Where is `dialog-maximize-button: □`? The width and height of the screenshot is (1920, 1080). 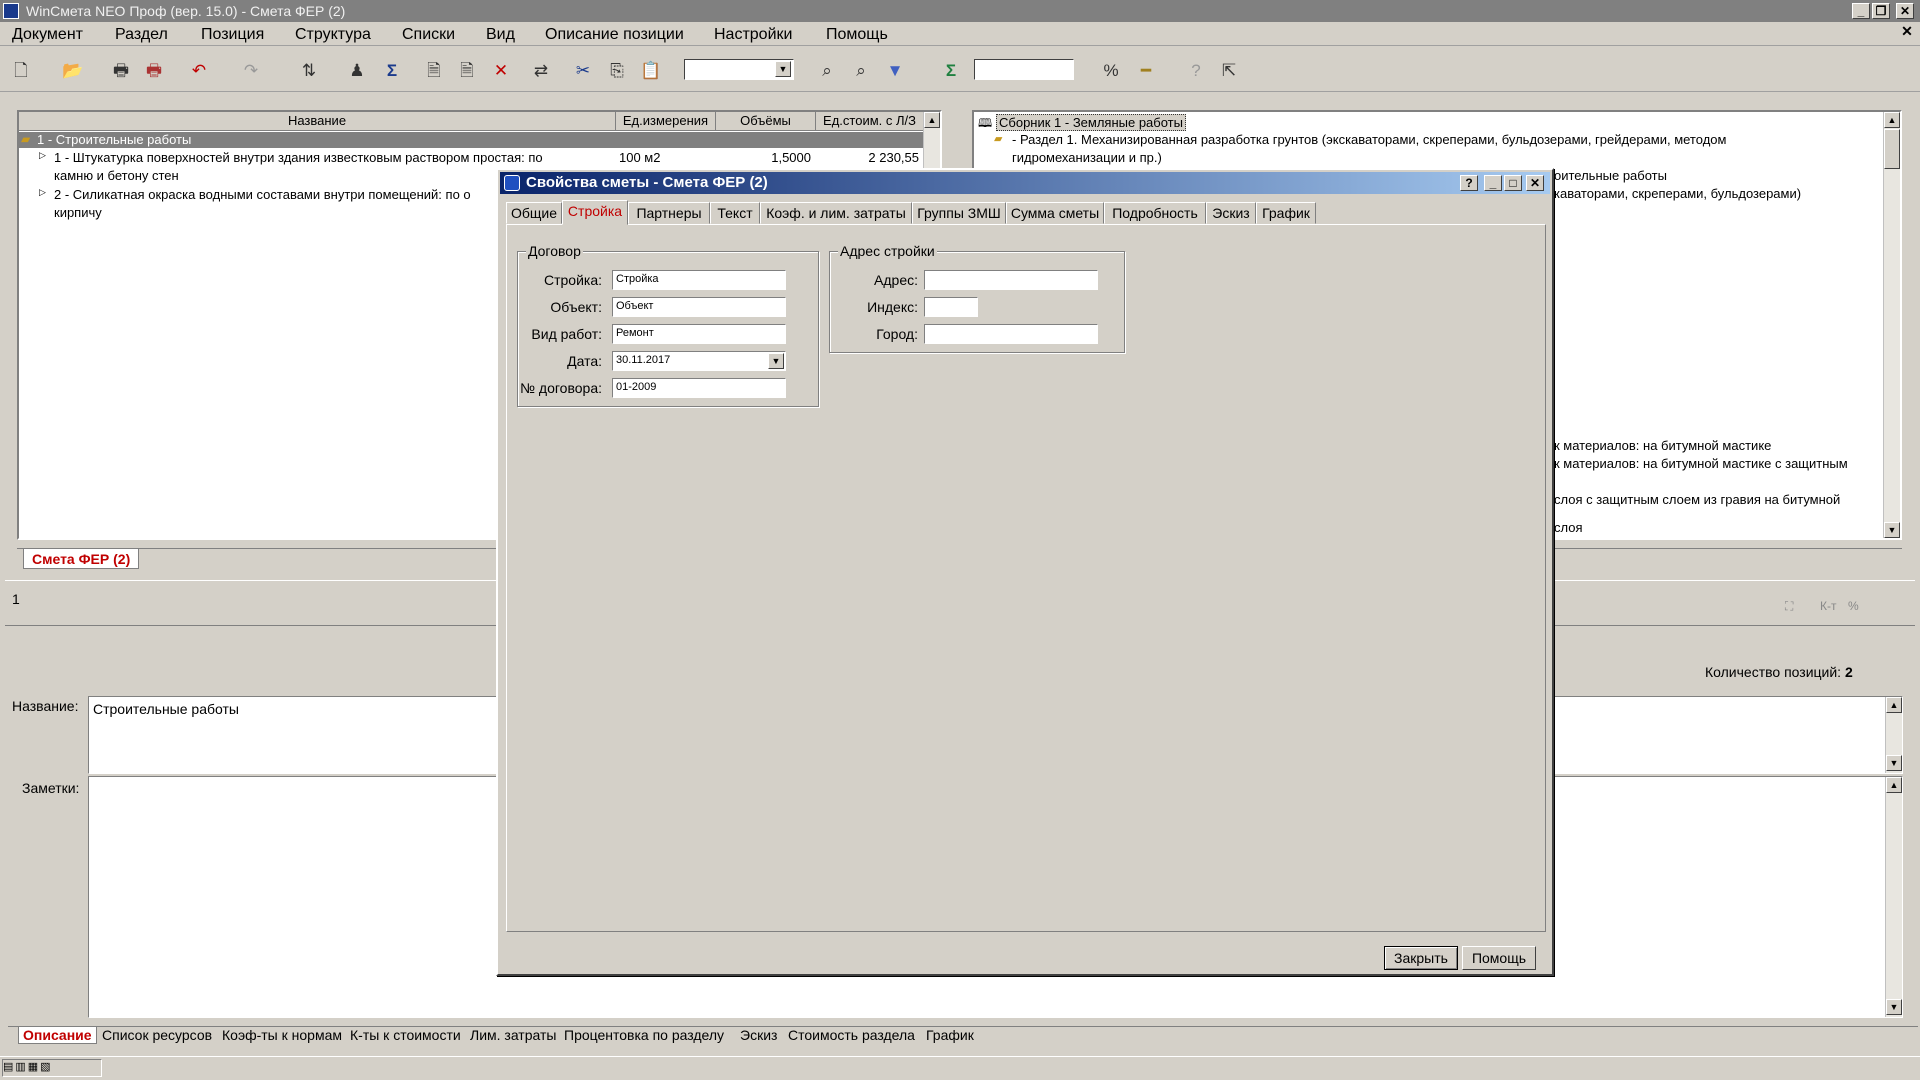
dialog-maximize-button: □ is located at coordinates (1513, 183).